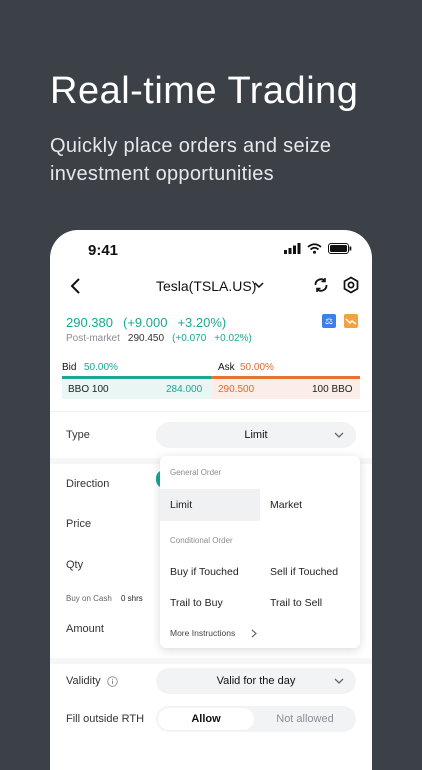 This screenshot has width=422, height=770. I want to click on validity-select: Valid for the day, so click(256, 681).